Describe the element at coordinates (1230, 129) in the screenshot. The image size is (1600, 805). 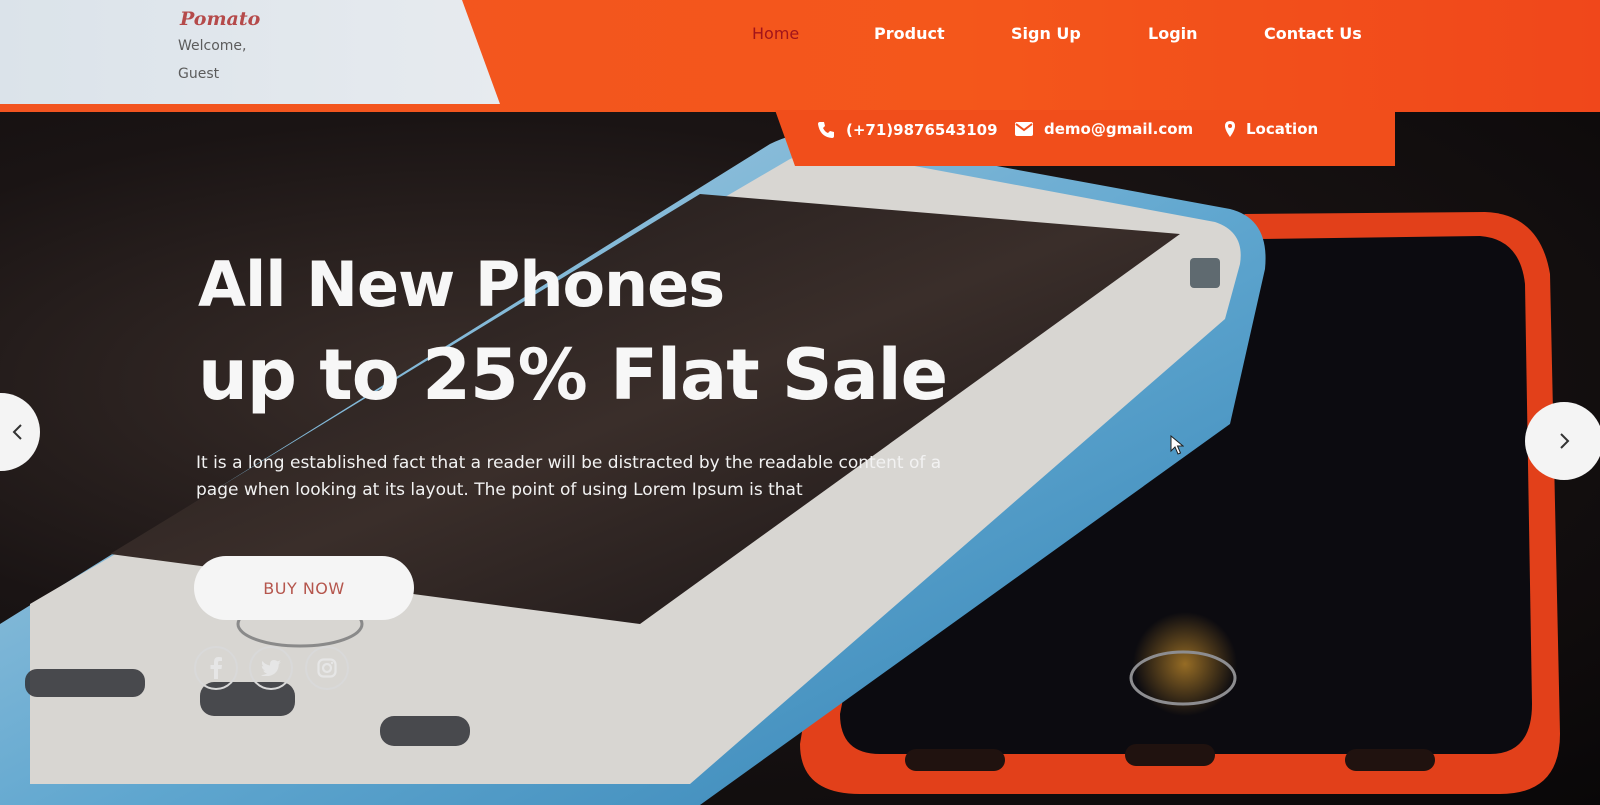
I see `map-pin-icon` at that location.